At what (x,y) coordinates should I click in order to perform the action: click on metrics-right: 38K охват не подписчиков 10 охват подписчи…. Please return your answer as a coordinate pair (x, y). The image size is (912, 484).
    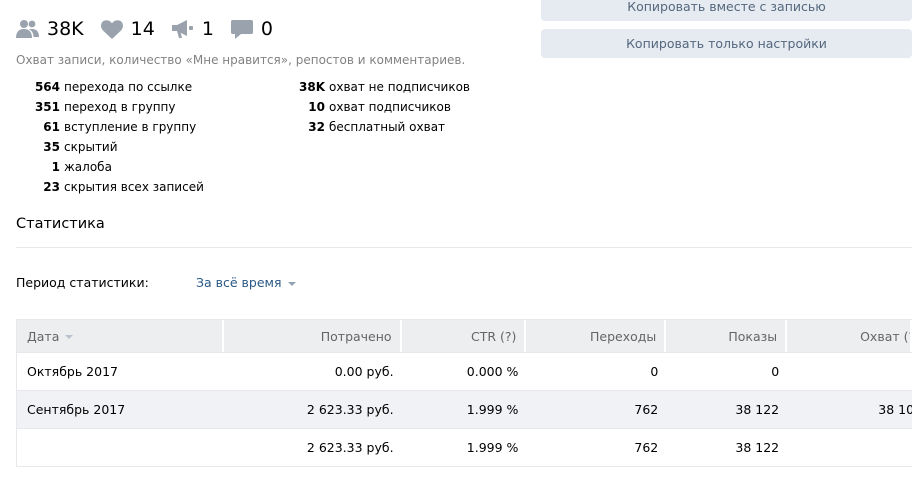
    Looking at the image, I should click on (367, 109).